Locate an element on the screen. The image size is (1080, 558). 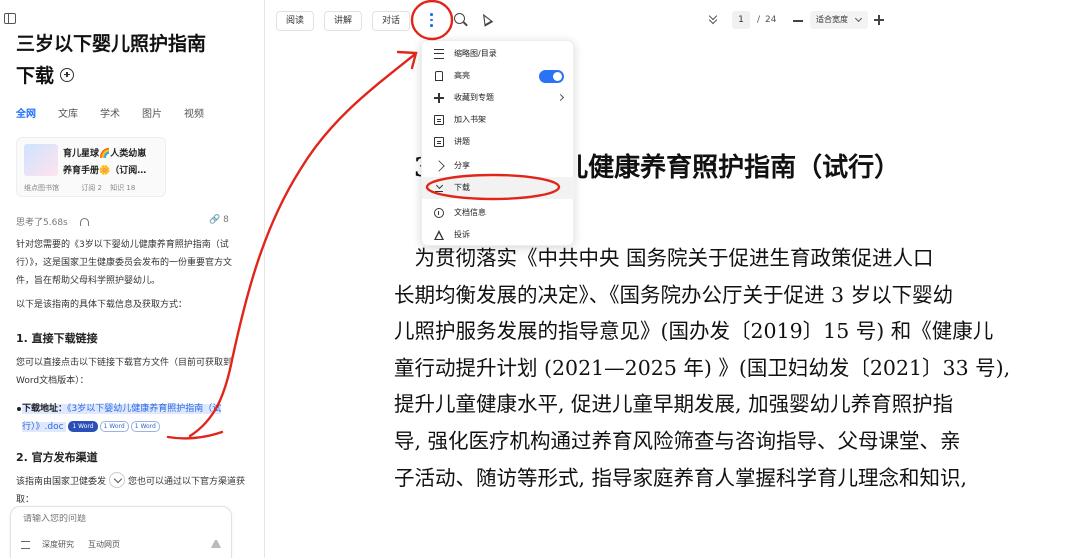
document-line: 提升儿童健康水平, 促进儿童早期发展, 加强婴幼儿养育照护指 is located at coordinates (674, 404).